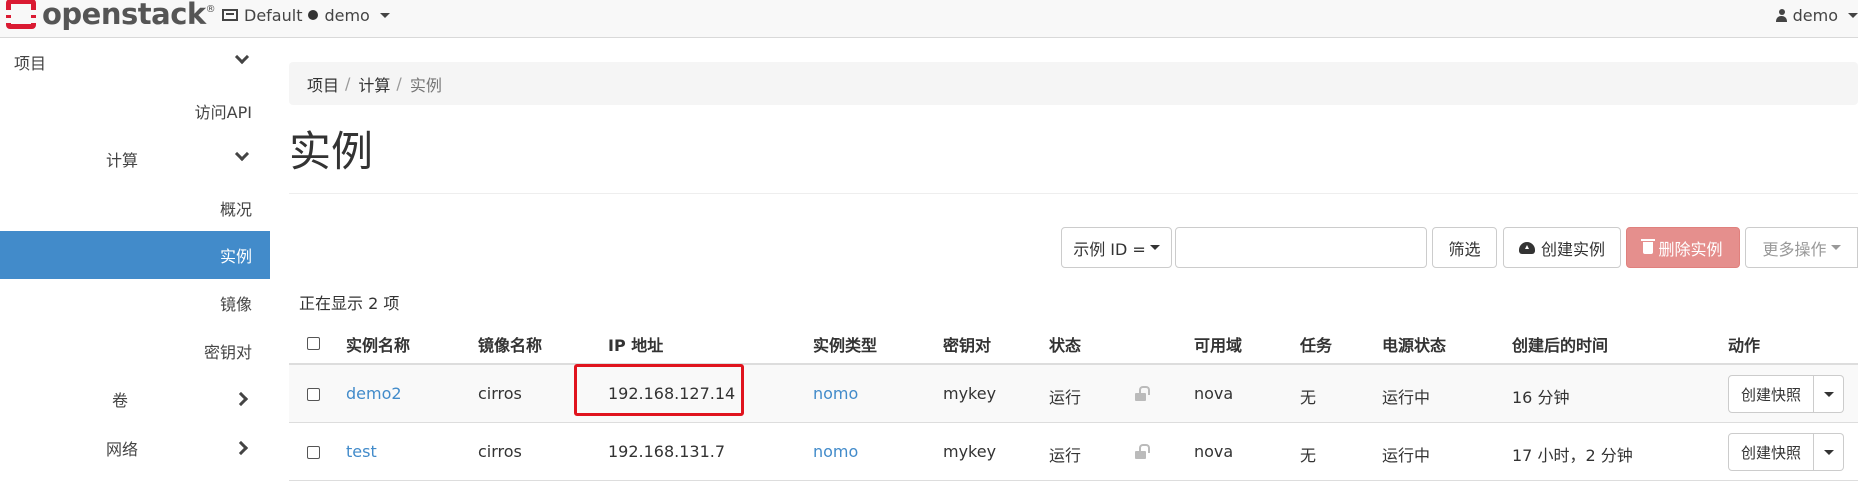 Image resolution: width=1858 pixels, height=486 pixels. I want to click on user-icon, so click(1781, 15).